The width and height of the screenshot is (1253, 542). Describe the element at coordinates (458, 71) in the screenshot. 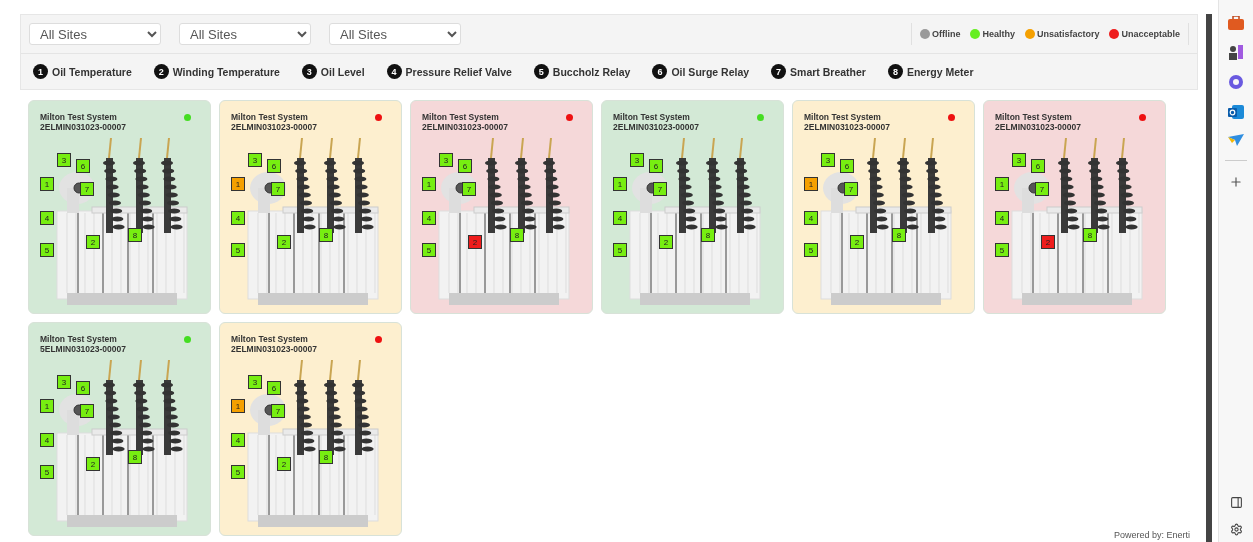

I see `sensor-label: Pressure Relief Valve` at that location.